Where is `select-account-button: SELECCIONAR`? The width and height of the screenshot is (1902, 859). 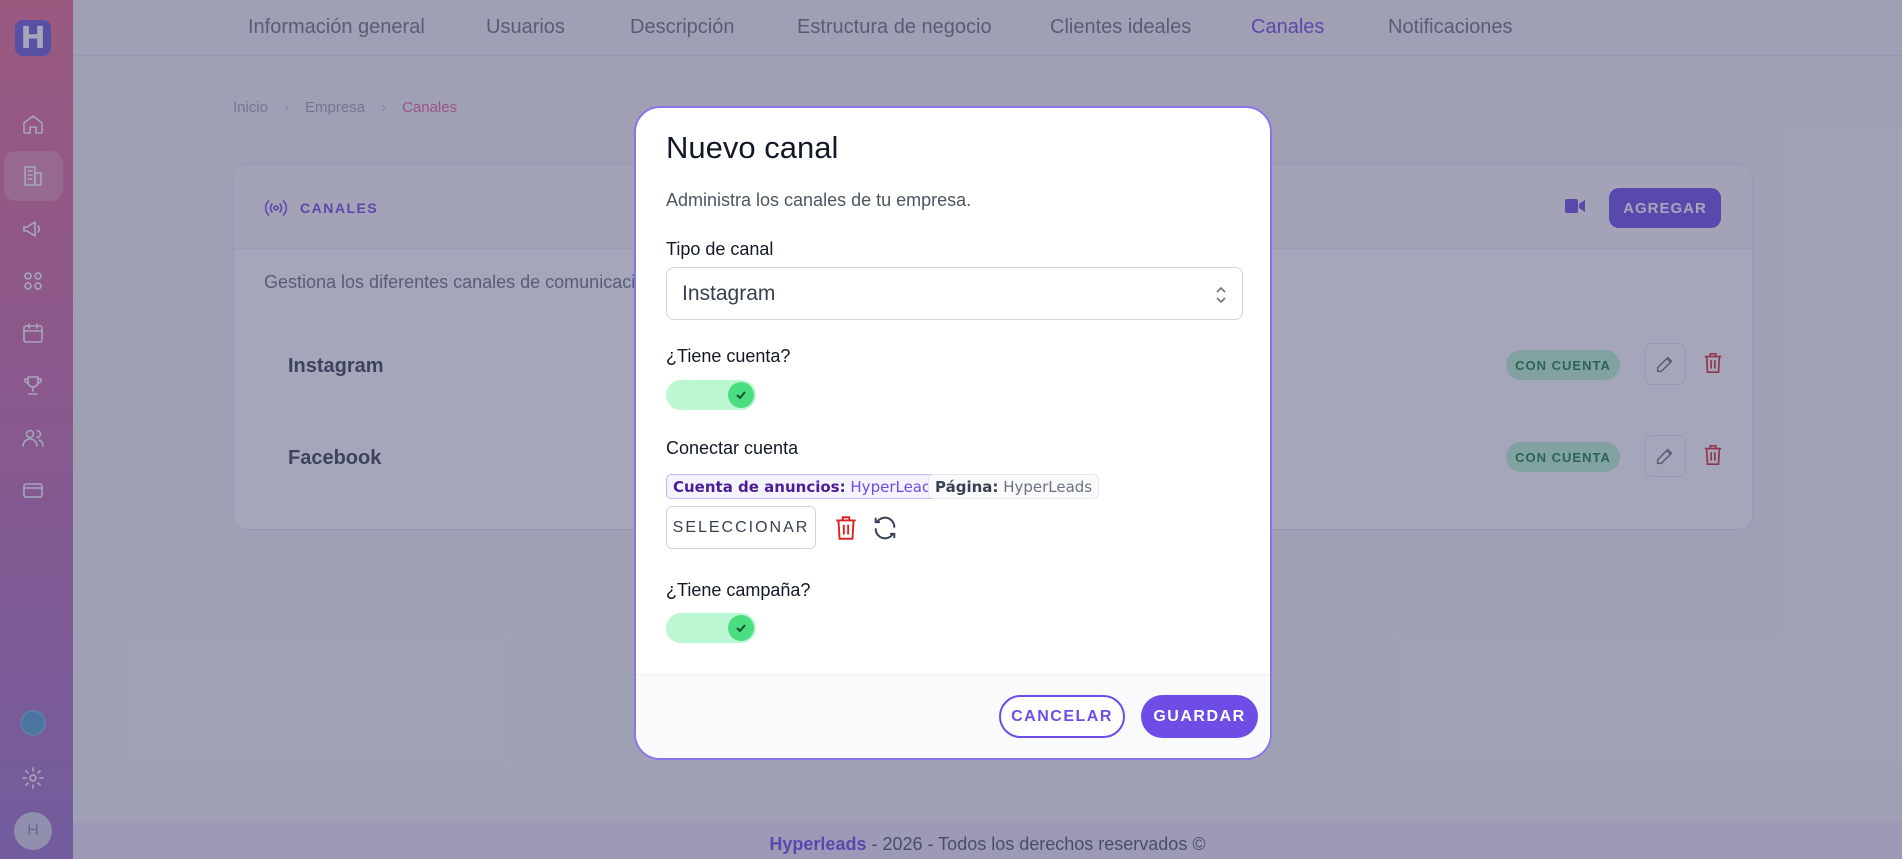
select-account-button: SELECCIONAR is located at coordinates (741, 527).